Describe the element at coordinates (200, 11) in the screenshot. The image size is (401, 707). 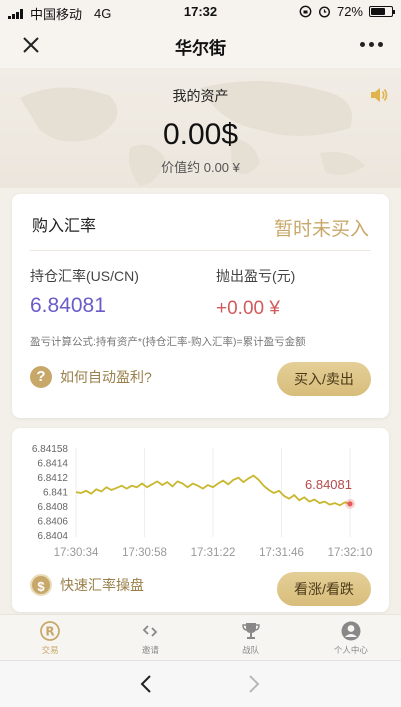
I see `status-bar: 中国移动 4G 17:32 72%` at that location.